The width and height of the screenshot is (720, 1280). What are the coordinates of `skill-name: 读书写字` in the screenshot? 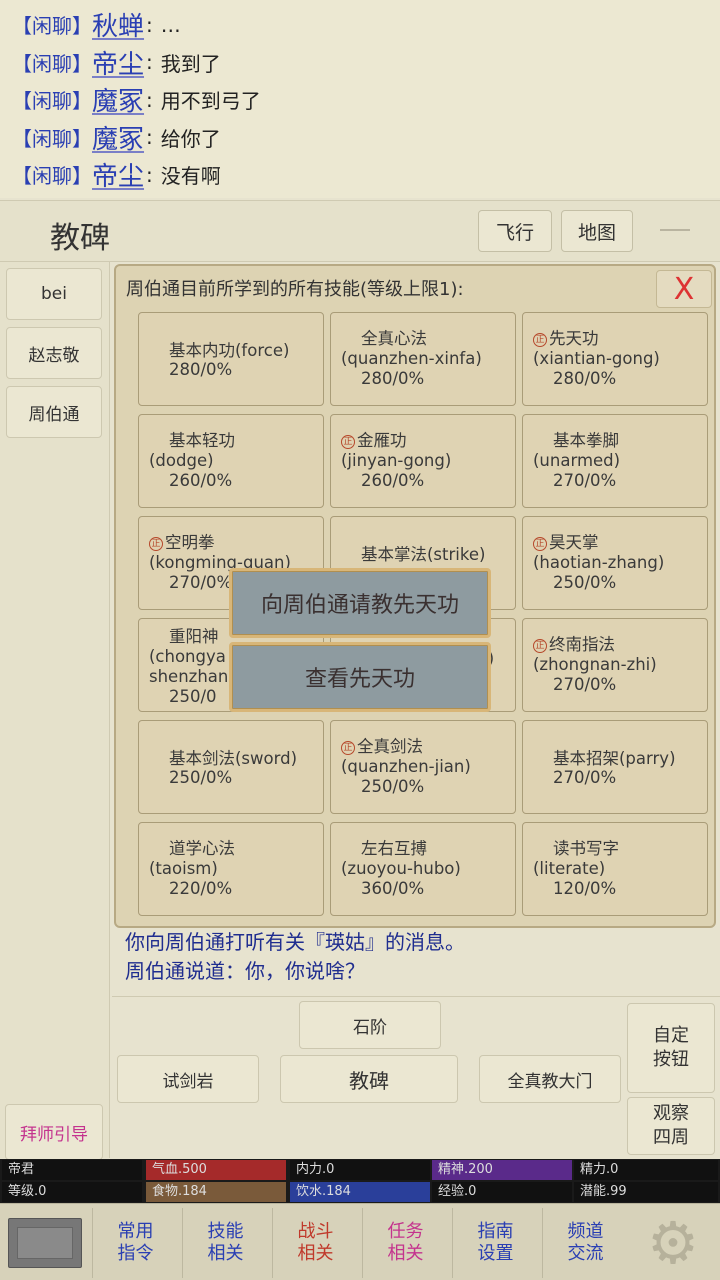 It's located at (586, 848).